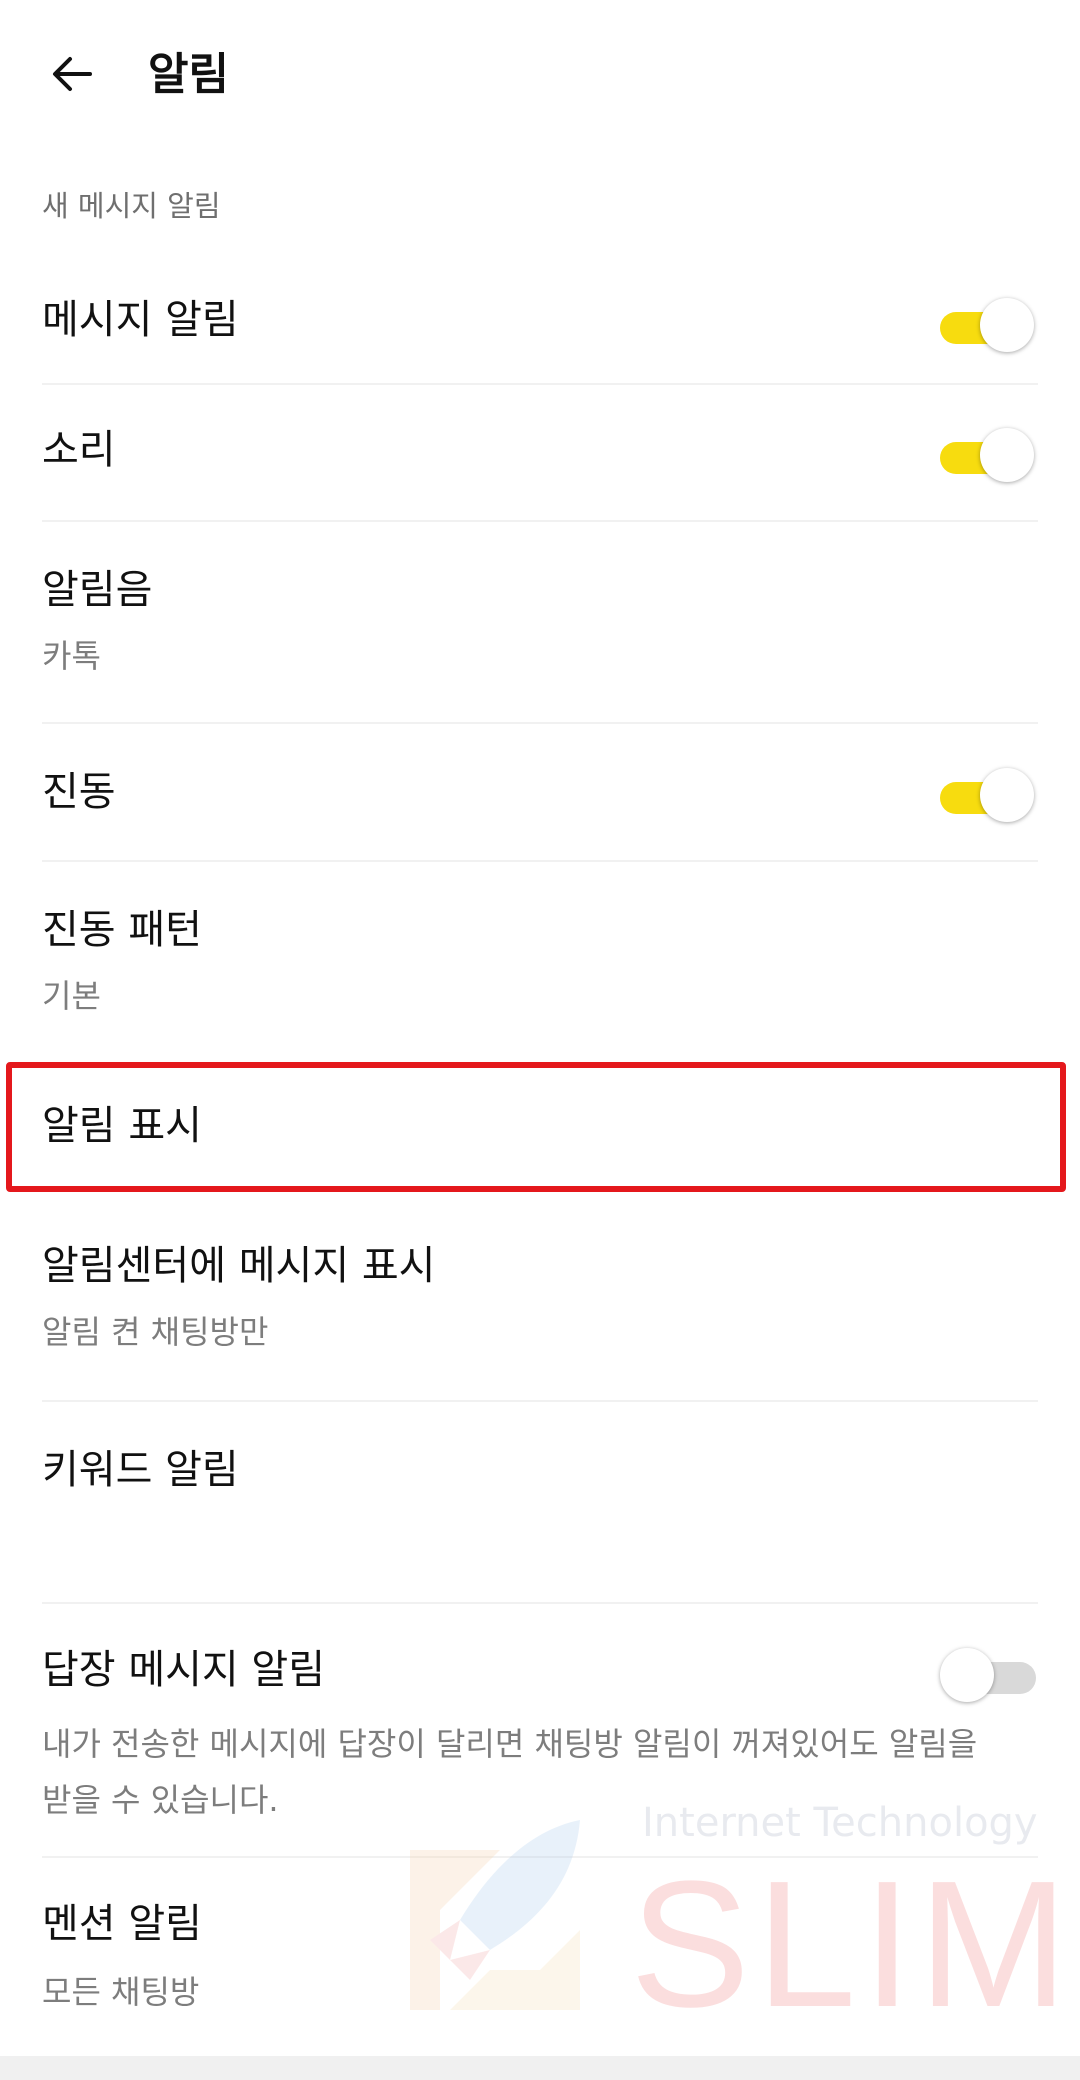 This screenshot has height=2080, width=1080. I want to click on setting-row-vibration: 진동, so click(540, 792).